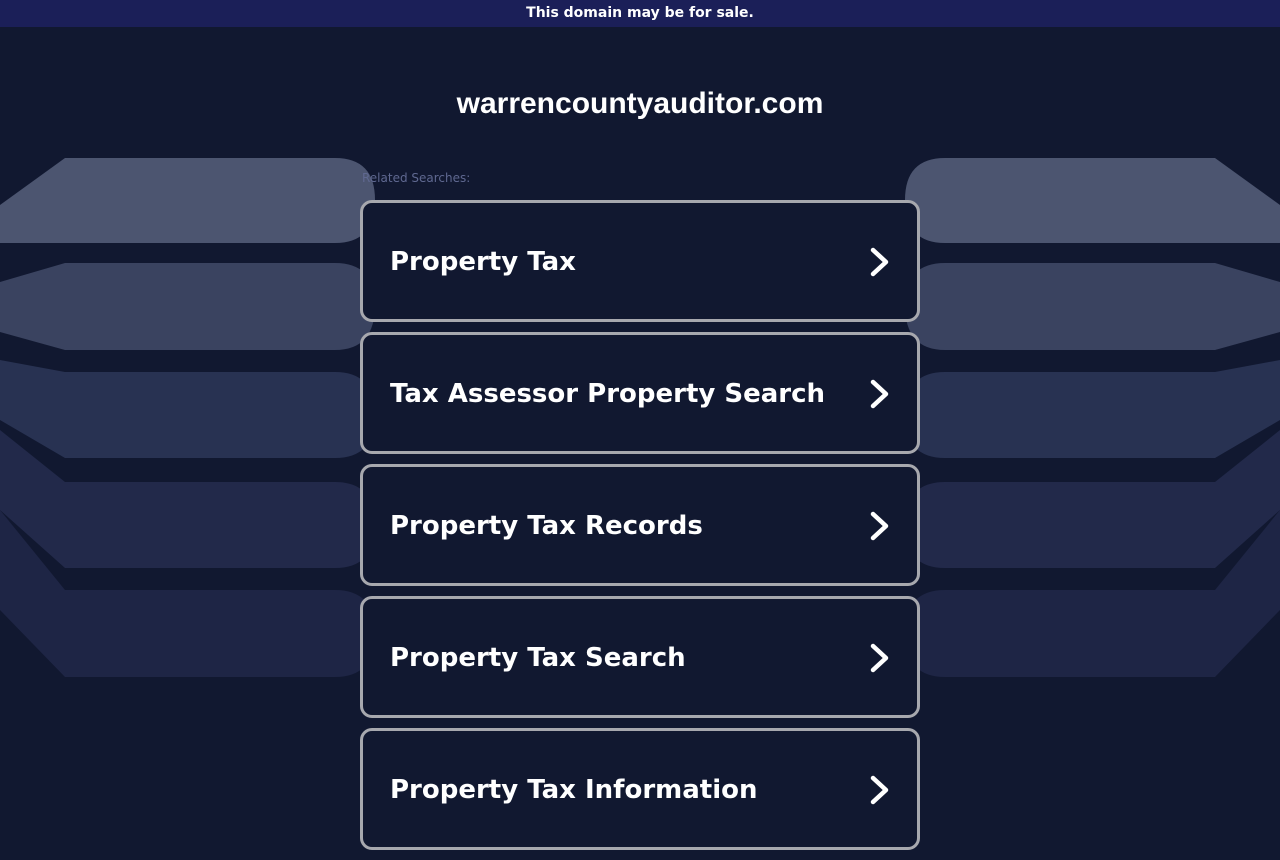 Image resolution: width=1280 pixels, height=860 pixels. I want to click on search-link-property-tax-records: Property Tax Records, so click(640, 525).